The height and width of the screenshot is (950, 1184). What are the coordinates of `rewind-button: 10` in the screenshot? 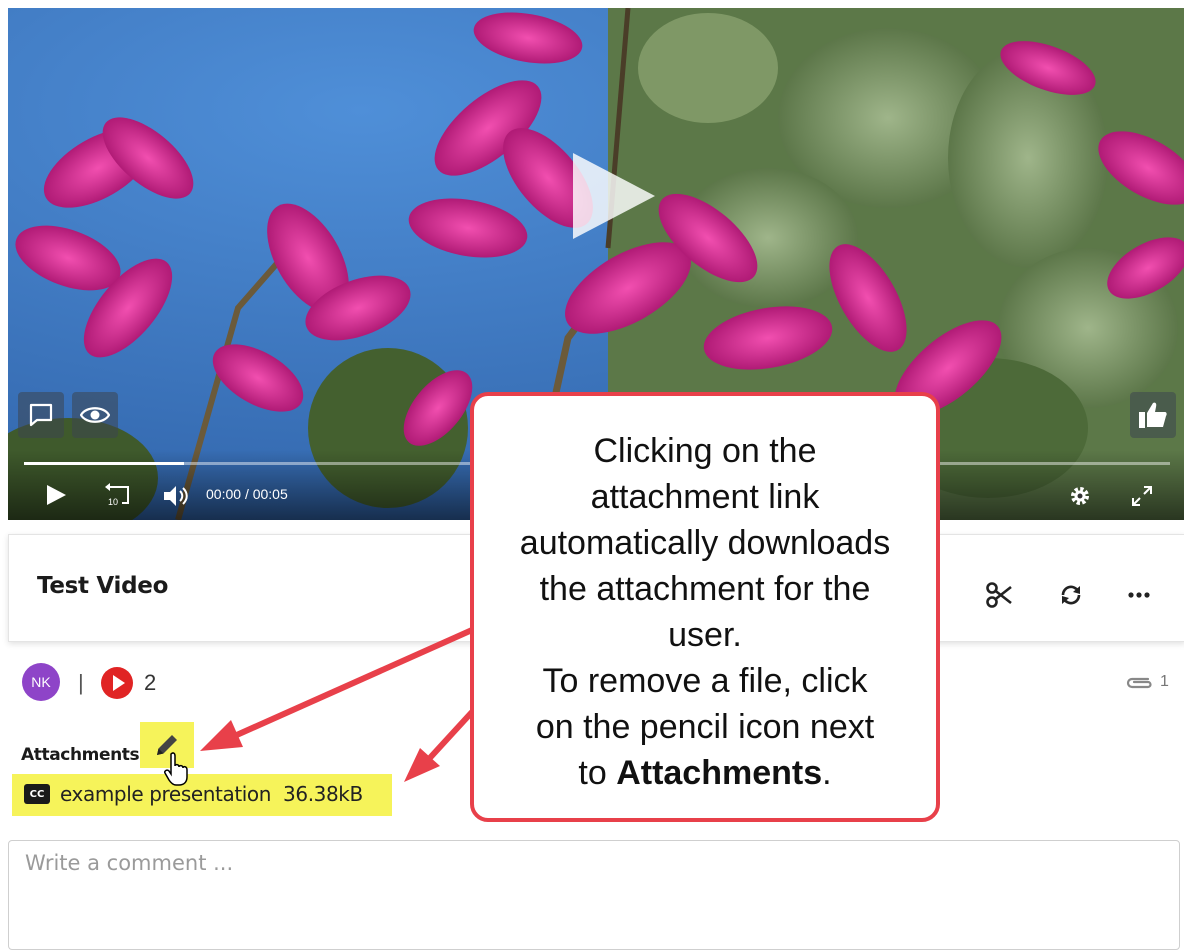 It's located at (118, 496).